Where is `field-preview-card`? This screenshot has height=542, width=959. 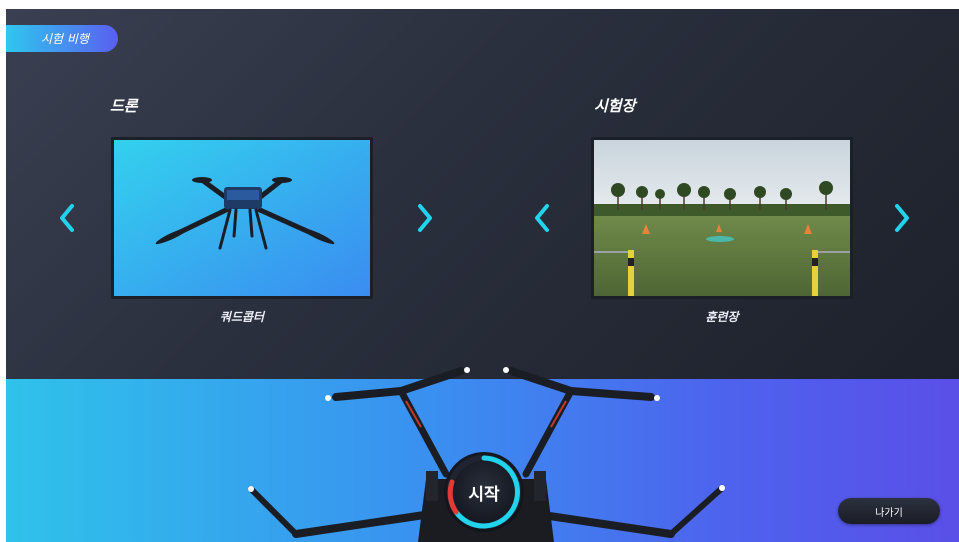
field-preview-card is located at coordinates (722, 218).